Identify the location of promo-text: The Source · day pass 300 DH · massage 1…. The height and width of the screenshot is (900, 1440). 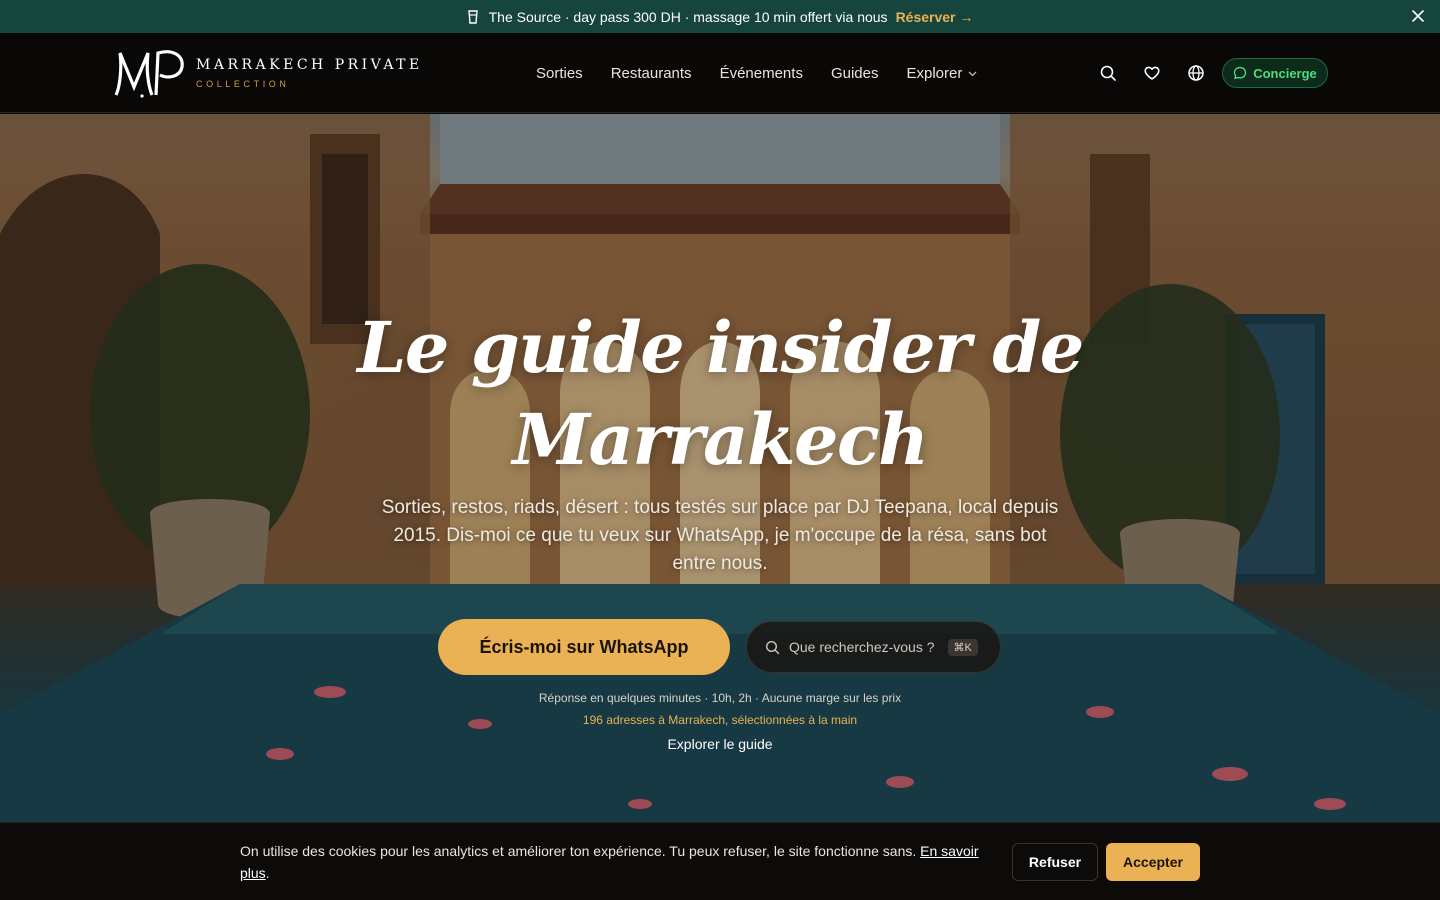
(688, 16).